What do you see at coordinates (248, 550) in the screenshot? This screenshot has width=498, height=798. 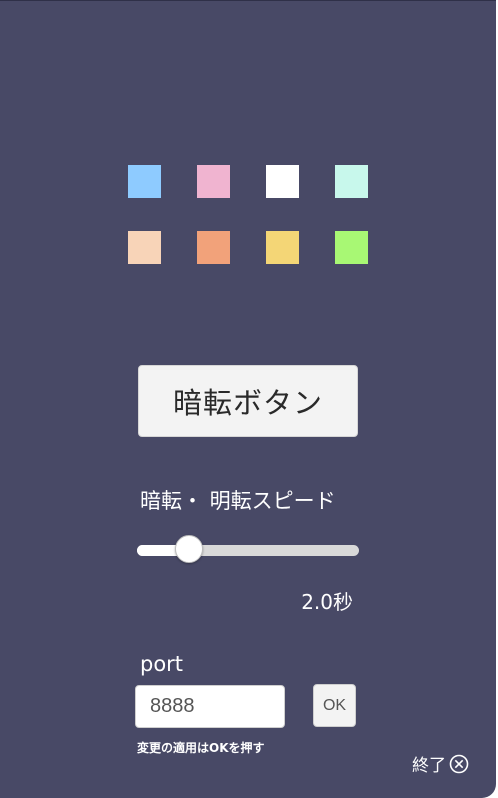 I see `speed-slider-track` at bounding box center [248, 550].